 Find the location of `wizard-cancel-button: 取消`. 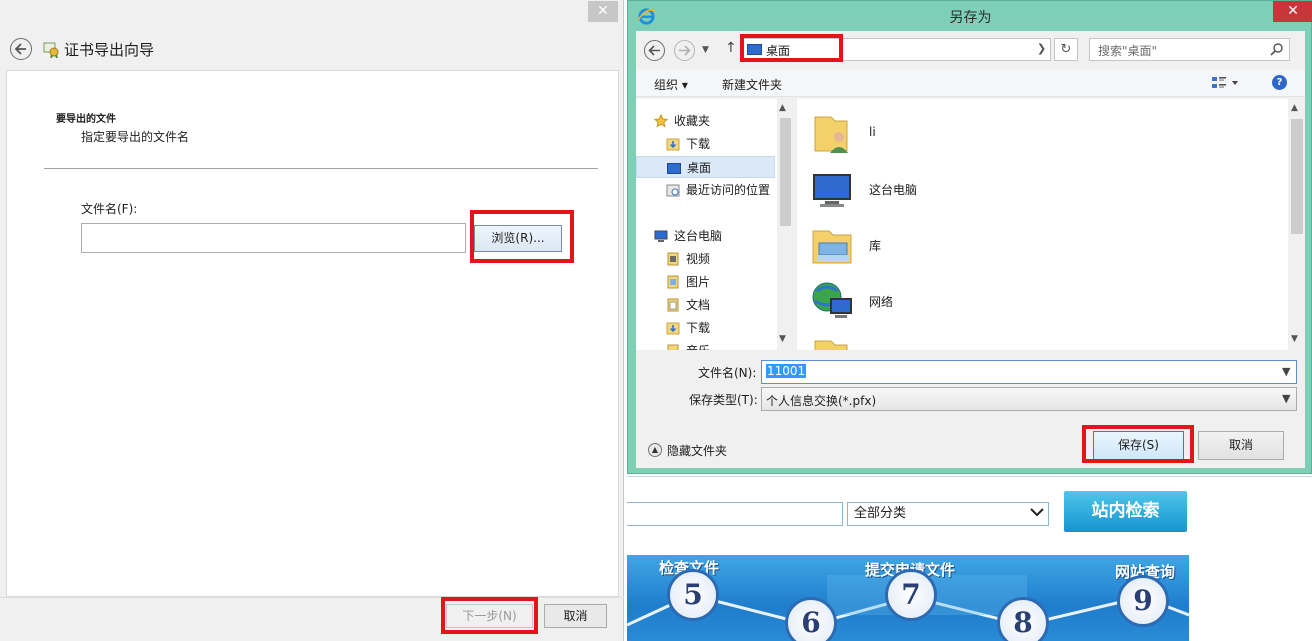

wizard-cancel-button: 取消 is located at coordinates (575, 616).